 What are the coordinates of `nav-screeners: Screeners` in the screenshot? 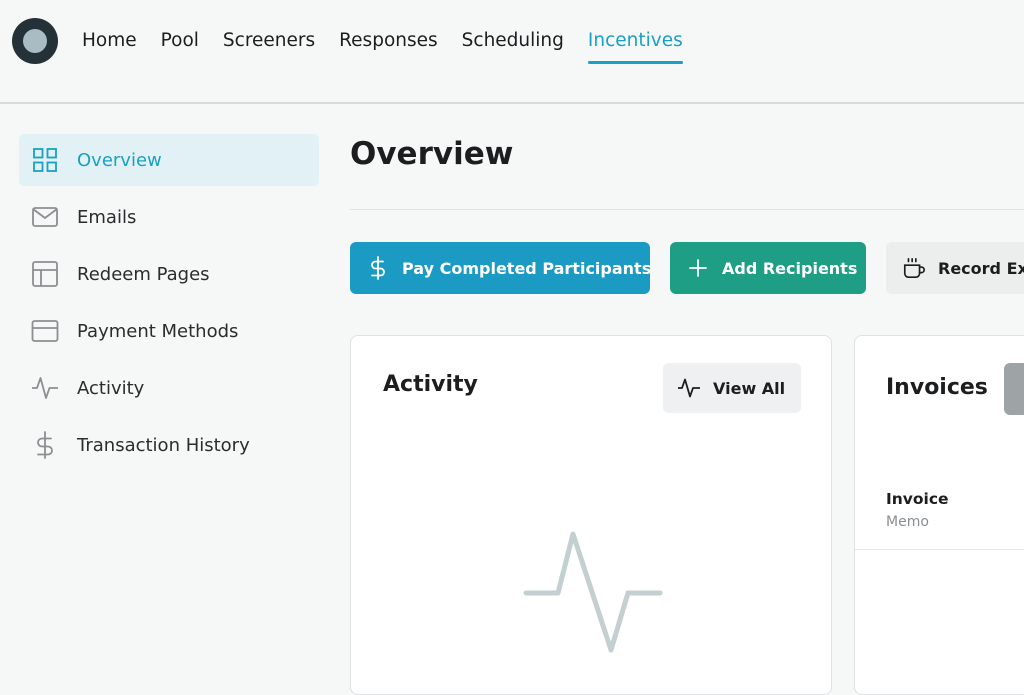 It's located at (269, 40).